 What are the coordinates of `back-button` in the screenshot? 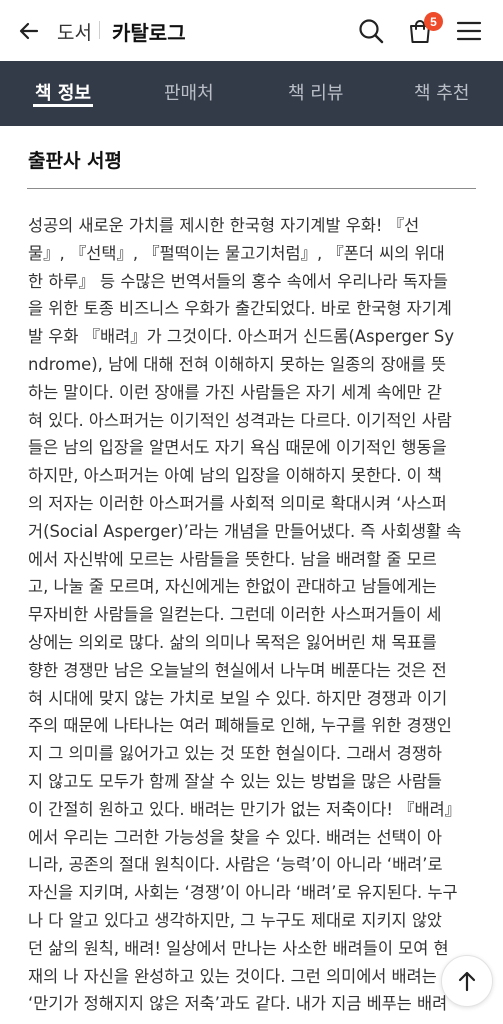 It's located at (29, 31).